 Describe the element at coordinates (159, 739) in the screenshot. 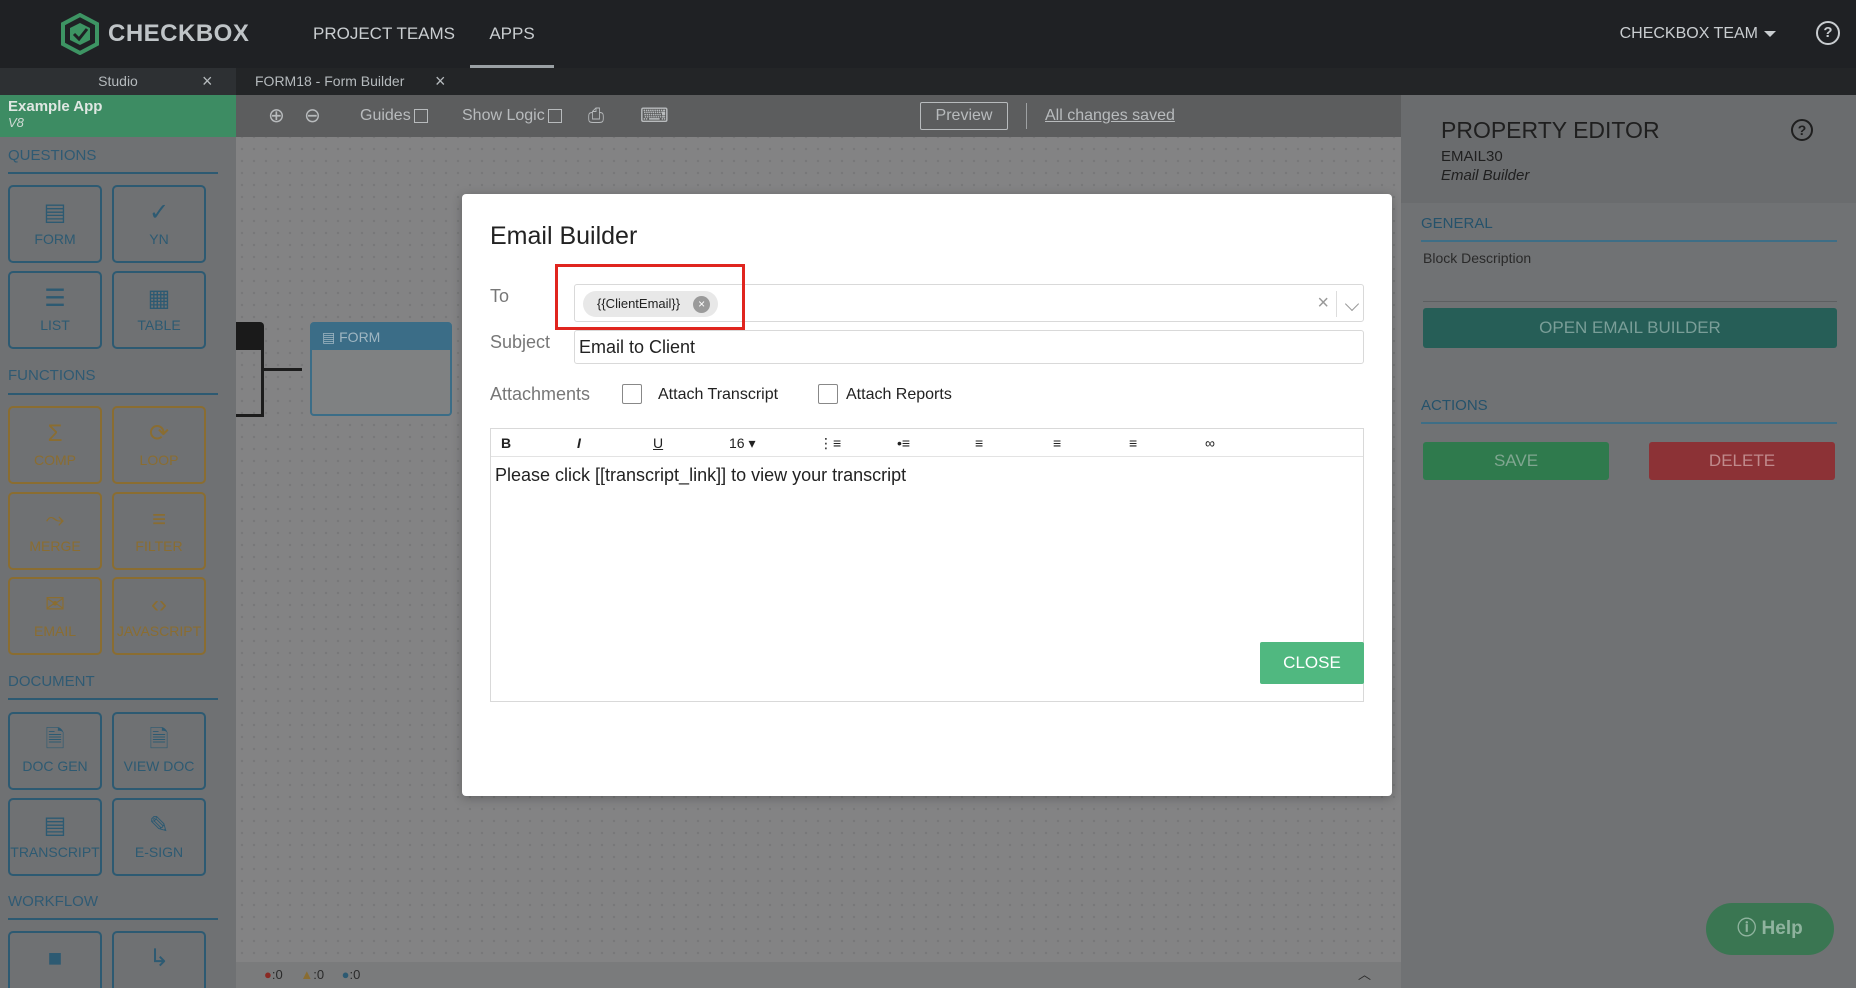

I see `document-icon: 🗎` at that location.